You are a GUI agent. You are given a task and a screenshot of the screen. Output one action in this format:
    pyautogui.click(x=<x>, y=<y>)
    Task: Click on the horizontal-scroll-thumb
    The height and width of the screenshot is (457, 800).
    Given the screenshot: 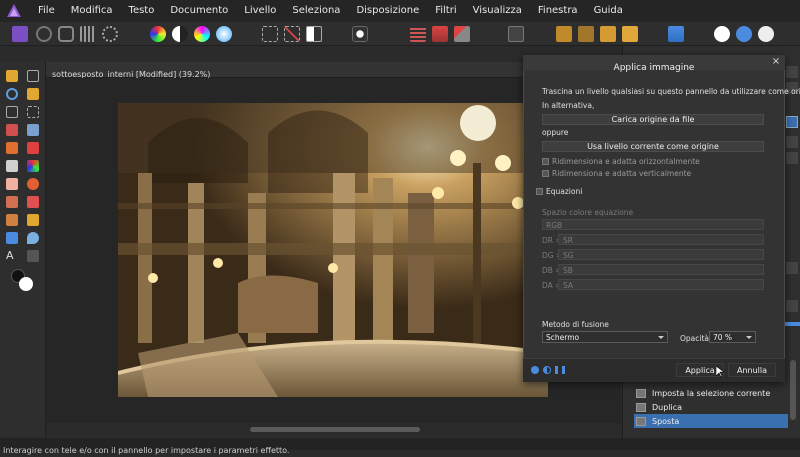 What is the action you would take?
    pyautogui.click(x=335, y=429)
    